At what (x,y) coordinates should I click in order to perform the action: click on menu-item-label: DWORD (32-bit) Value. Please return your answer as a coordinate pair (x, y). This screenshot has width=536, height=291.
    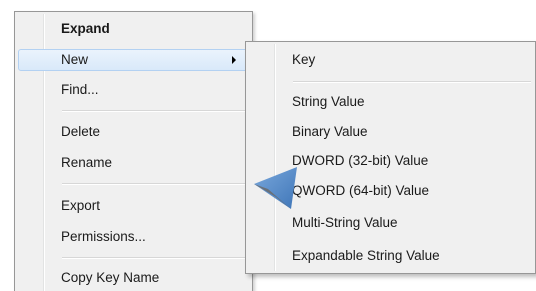
    Looking at the image, I should click on (360, 160).